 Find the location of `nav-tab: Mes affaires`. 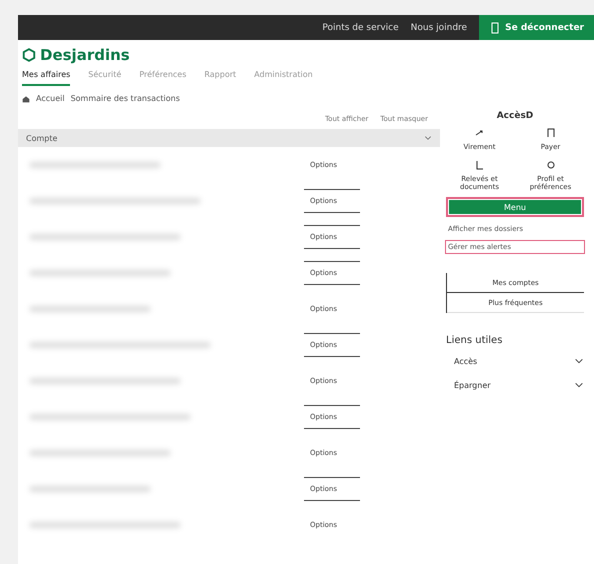

nav-tab: Mes affaires is located at coordinates (46, 78).